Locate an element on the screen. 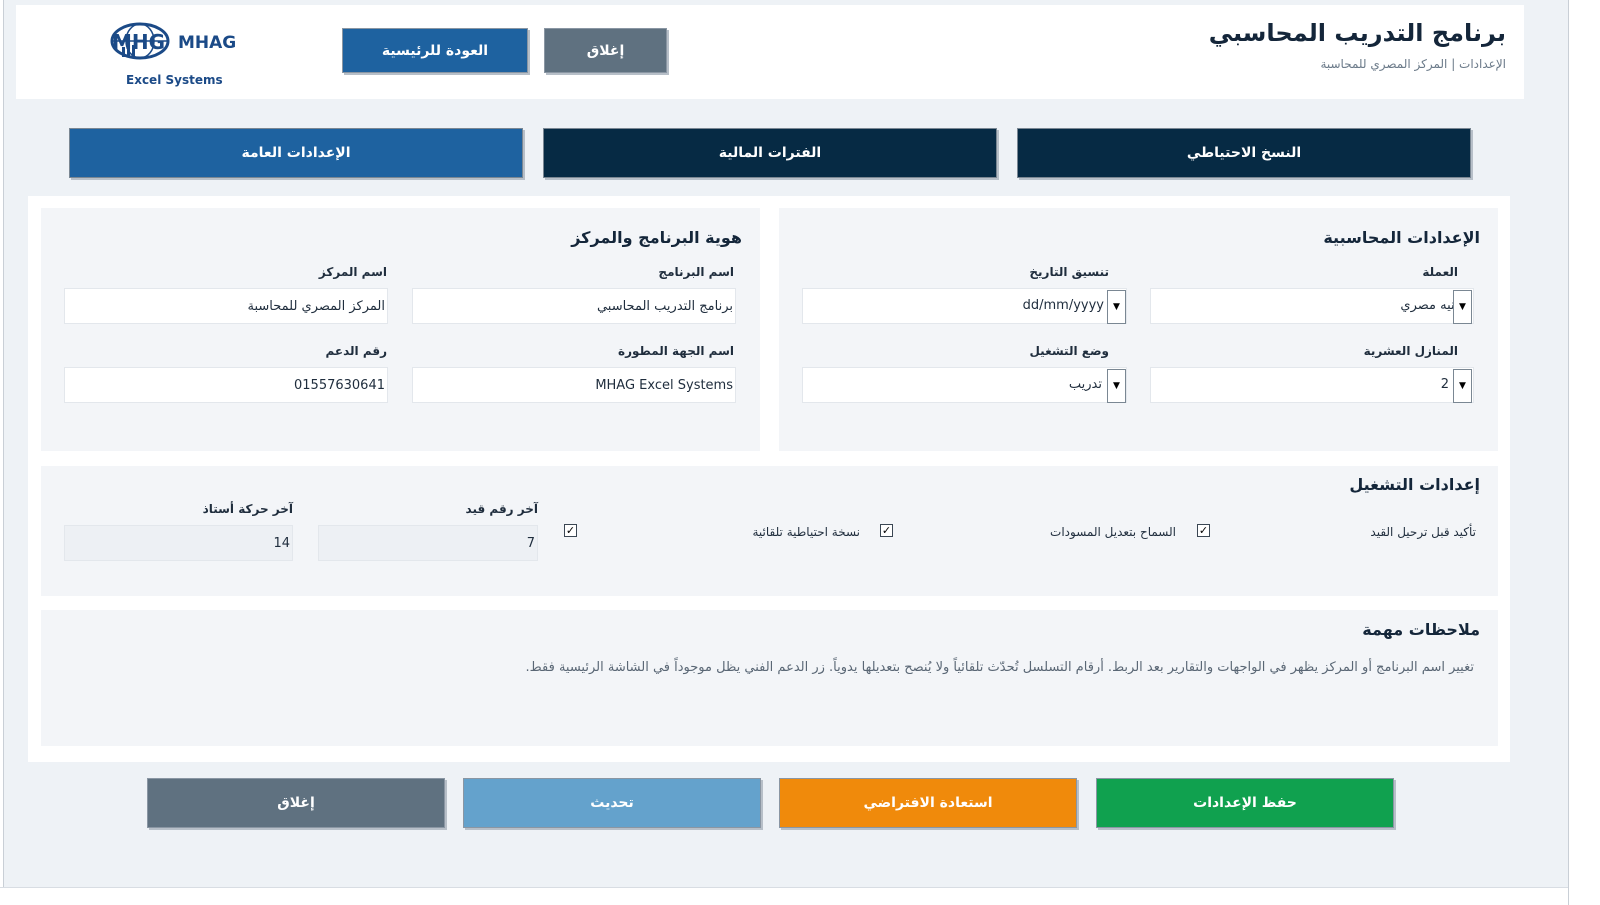 Image resolution: width=1600 pixels, height=905 pixels. mode-select: تدريب ▼ is located at coordinates (964, 385).